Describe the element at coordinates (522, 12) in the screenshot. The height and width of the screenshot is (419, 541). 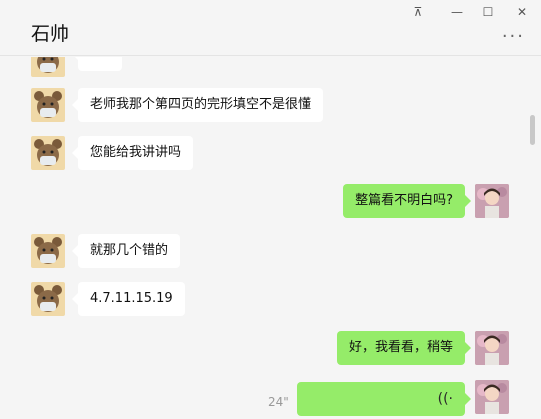
I see `close-button: ✕` at that location.